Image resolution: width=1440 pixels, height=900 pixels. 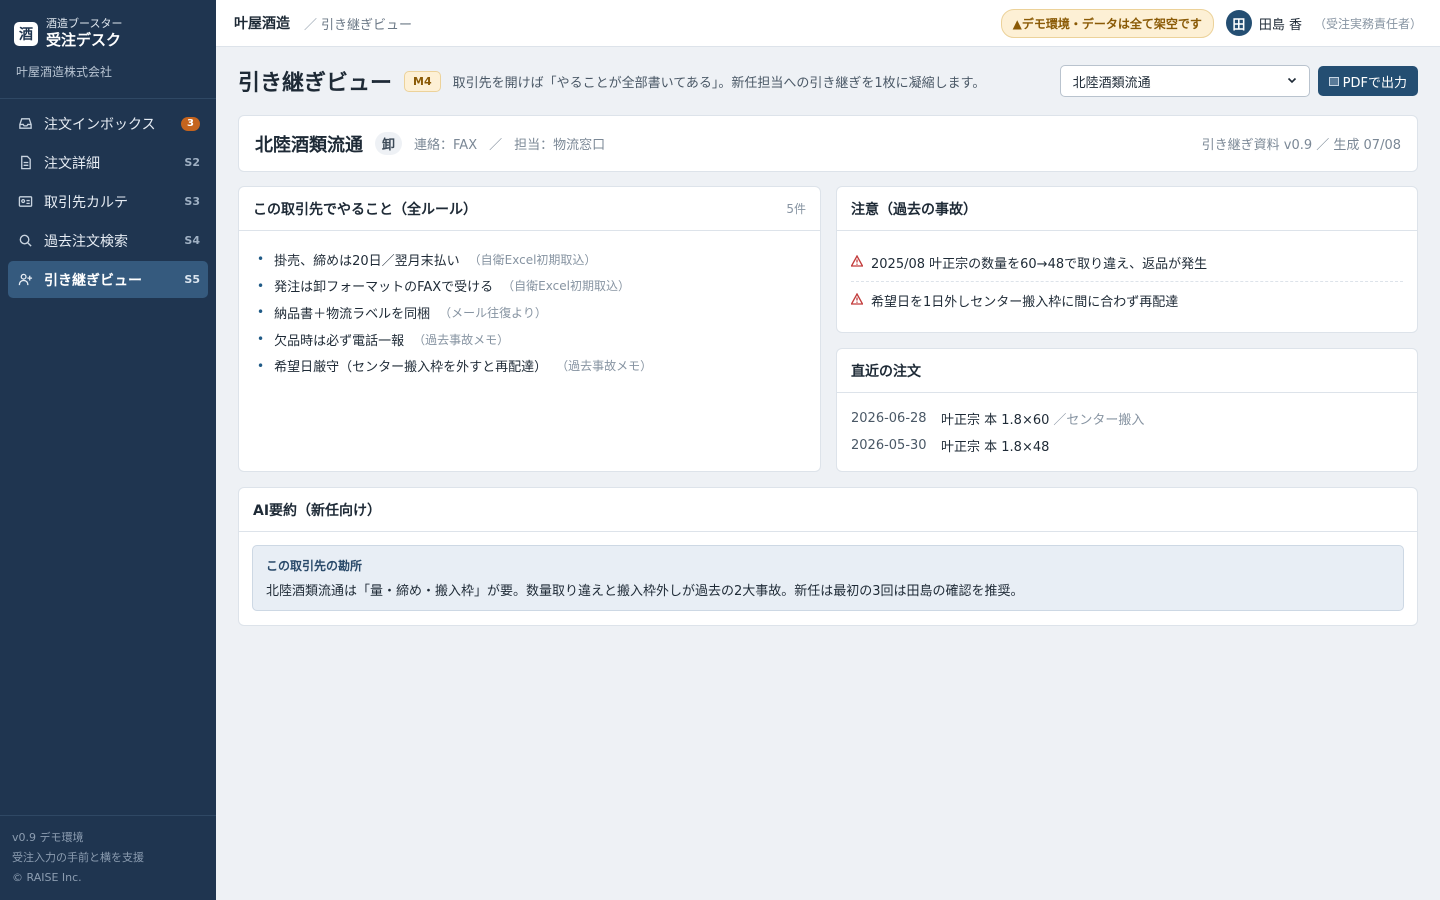 I want to click on partner-select-value: 北陸酒類流通, so click(x=1111, y=83).